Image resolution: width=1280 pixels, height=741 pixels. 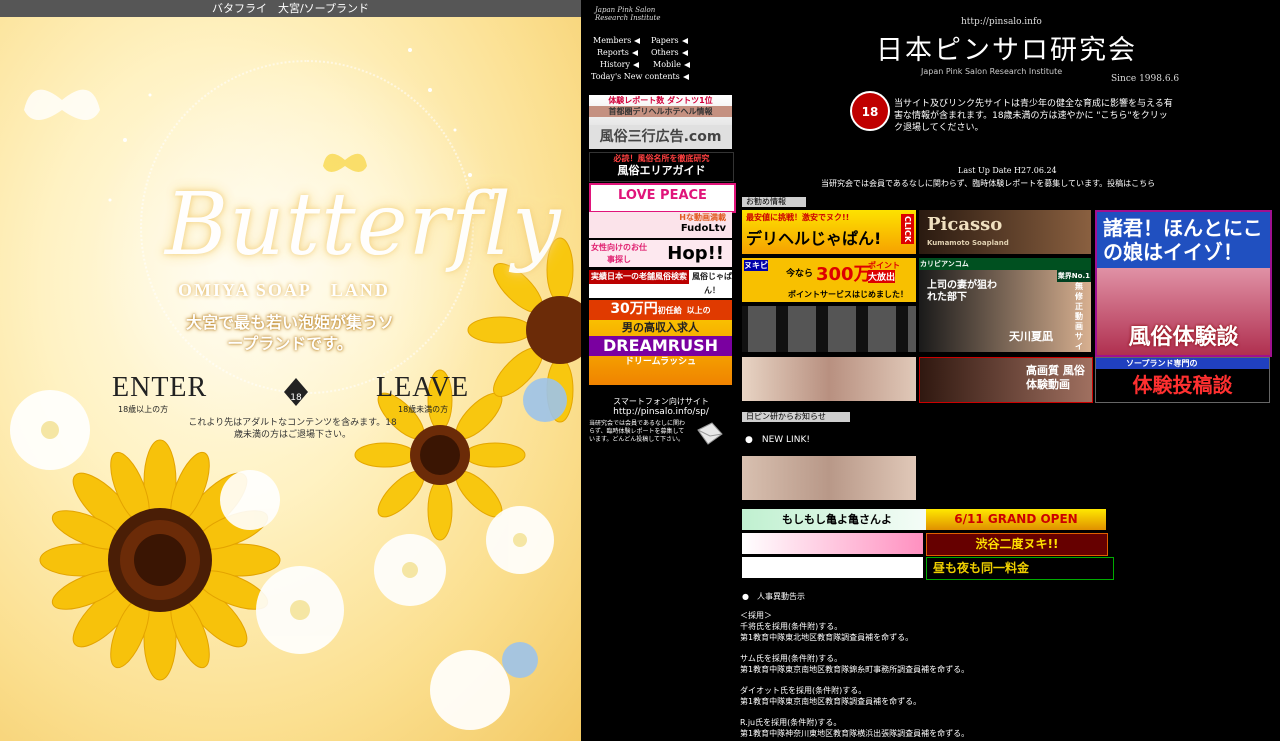 I want to click on ad-shokun: 諸君！ほんとにこの娘はイイゾ！ 風俗体験談, so click(x=1183, y=283).